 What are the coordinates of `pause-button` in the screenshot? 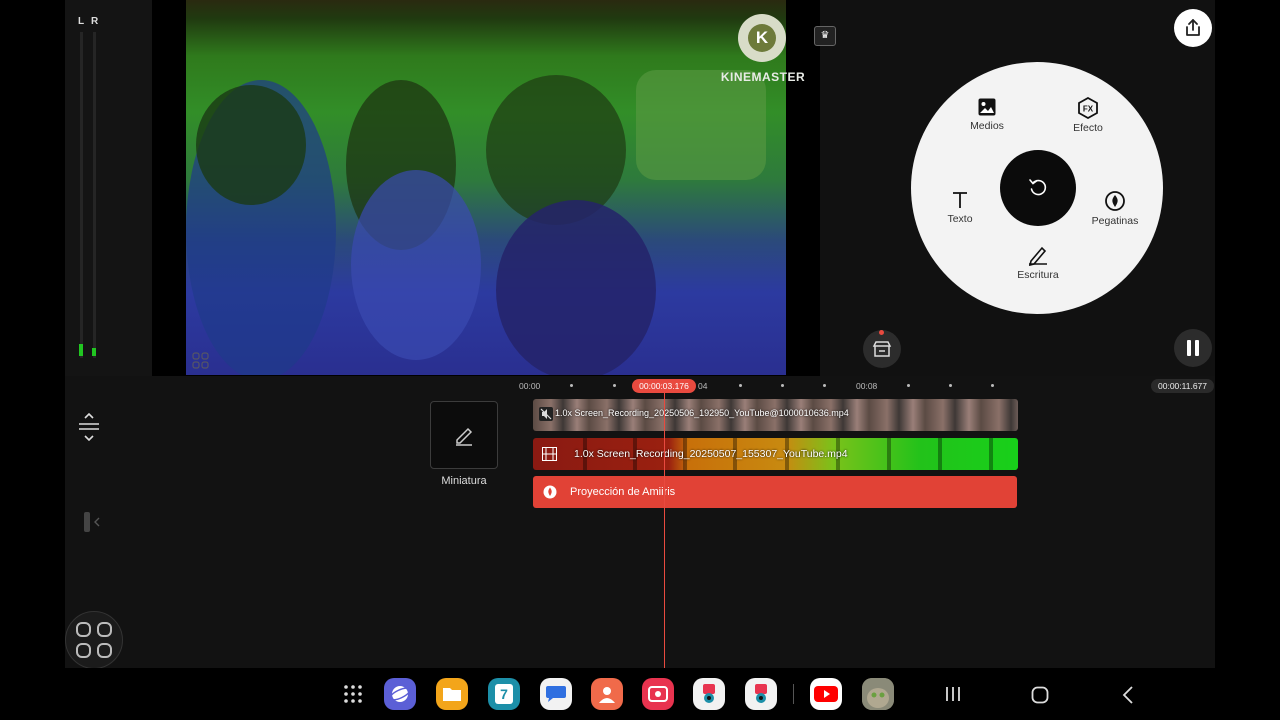 It's located at (1193, 348).